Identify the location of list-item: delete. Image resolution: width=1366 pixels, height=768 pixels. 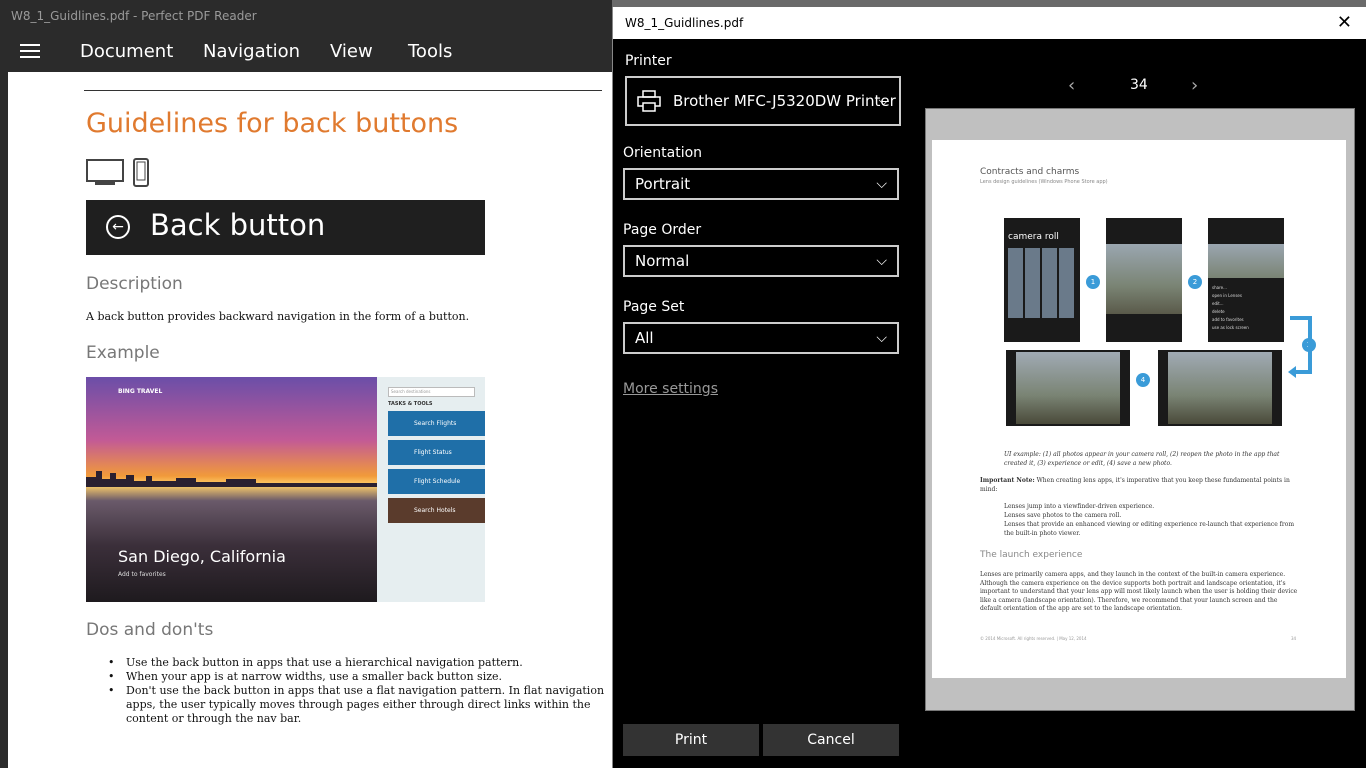
(1218, 311).